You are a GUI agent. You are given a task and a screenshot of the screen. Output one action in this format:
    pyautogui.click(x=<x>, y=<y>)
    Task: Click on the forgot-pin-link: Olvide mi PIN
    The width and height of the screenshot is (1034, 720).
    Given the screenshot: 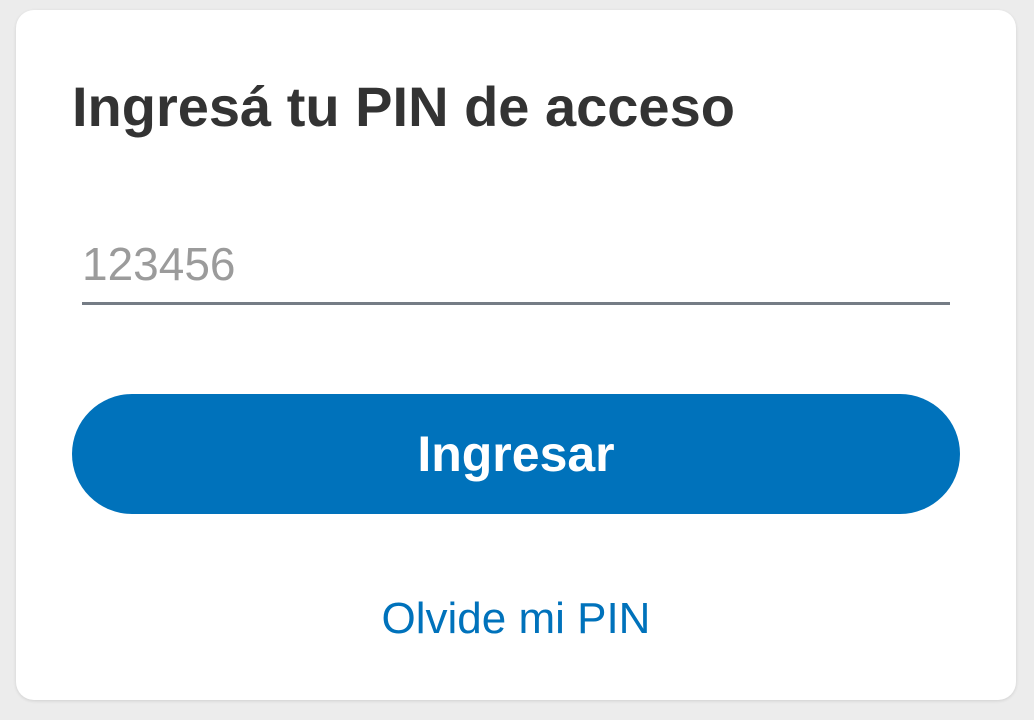 What is the action you would take?
    pyautogui.click(x=516, y=619)
    